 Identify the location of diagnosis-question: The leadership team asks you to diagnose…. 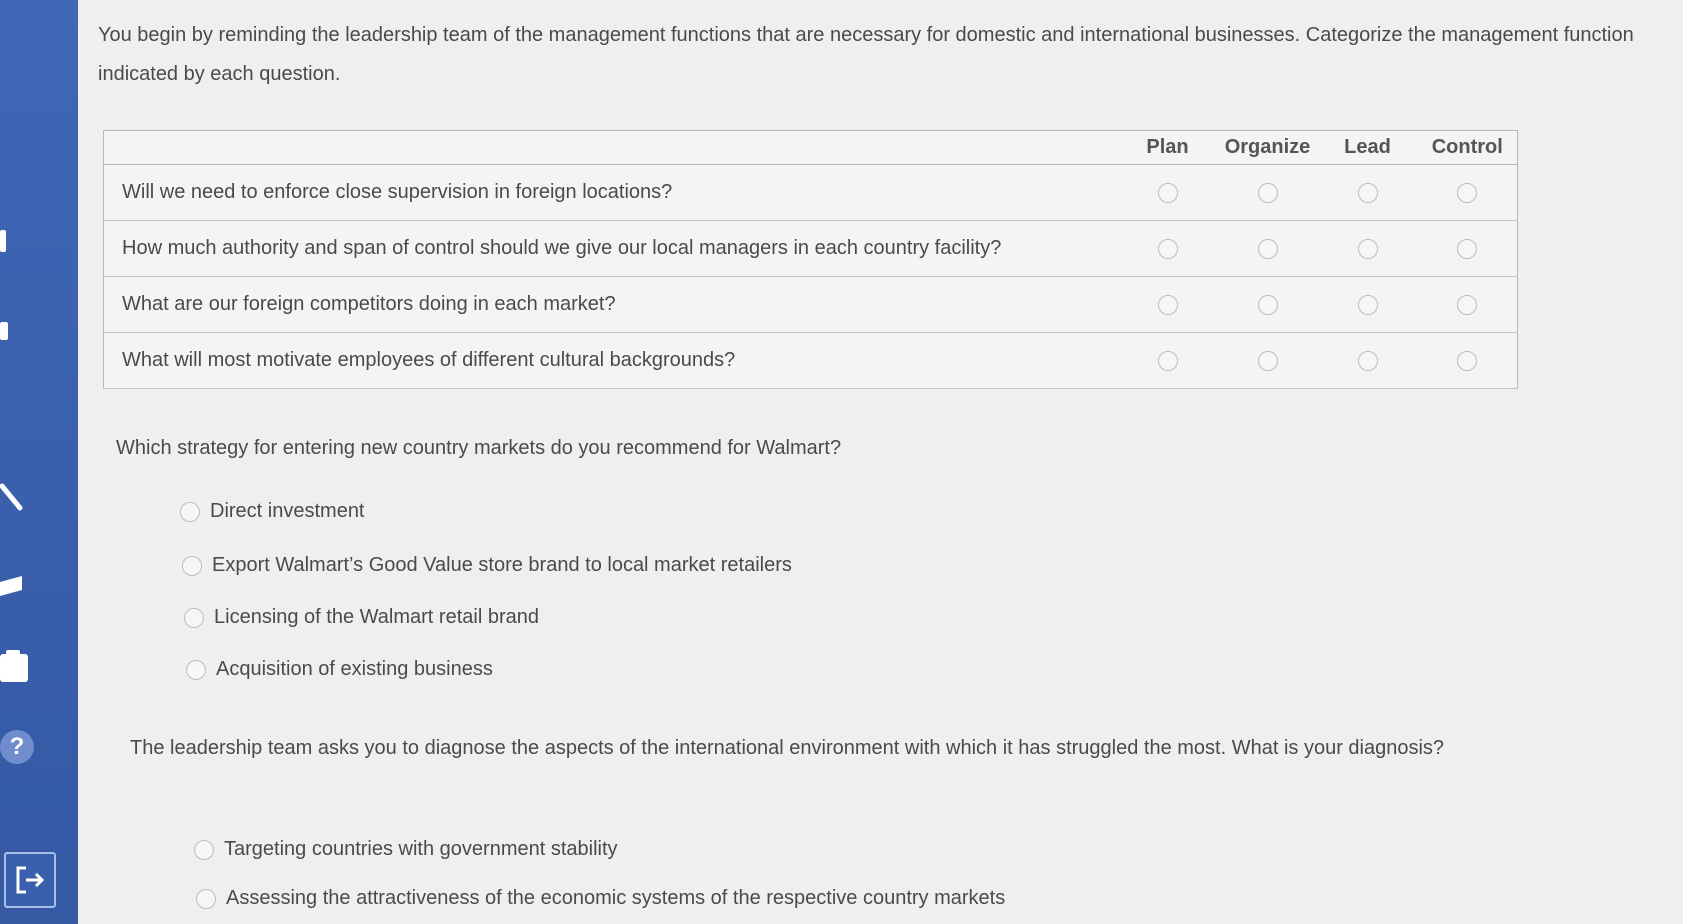
(787, 748).